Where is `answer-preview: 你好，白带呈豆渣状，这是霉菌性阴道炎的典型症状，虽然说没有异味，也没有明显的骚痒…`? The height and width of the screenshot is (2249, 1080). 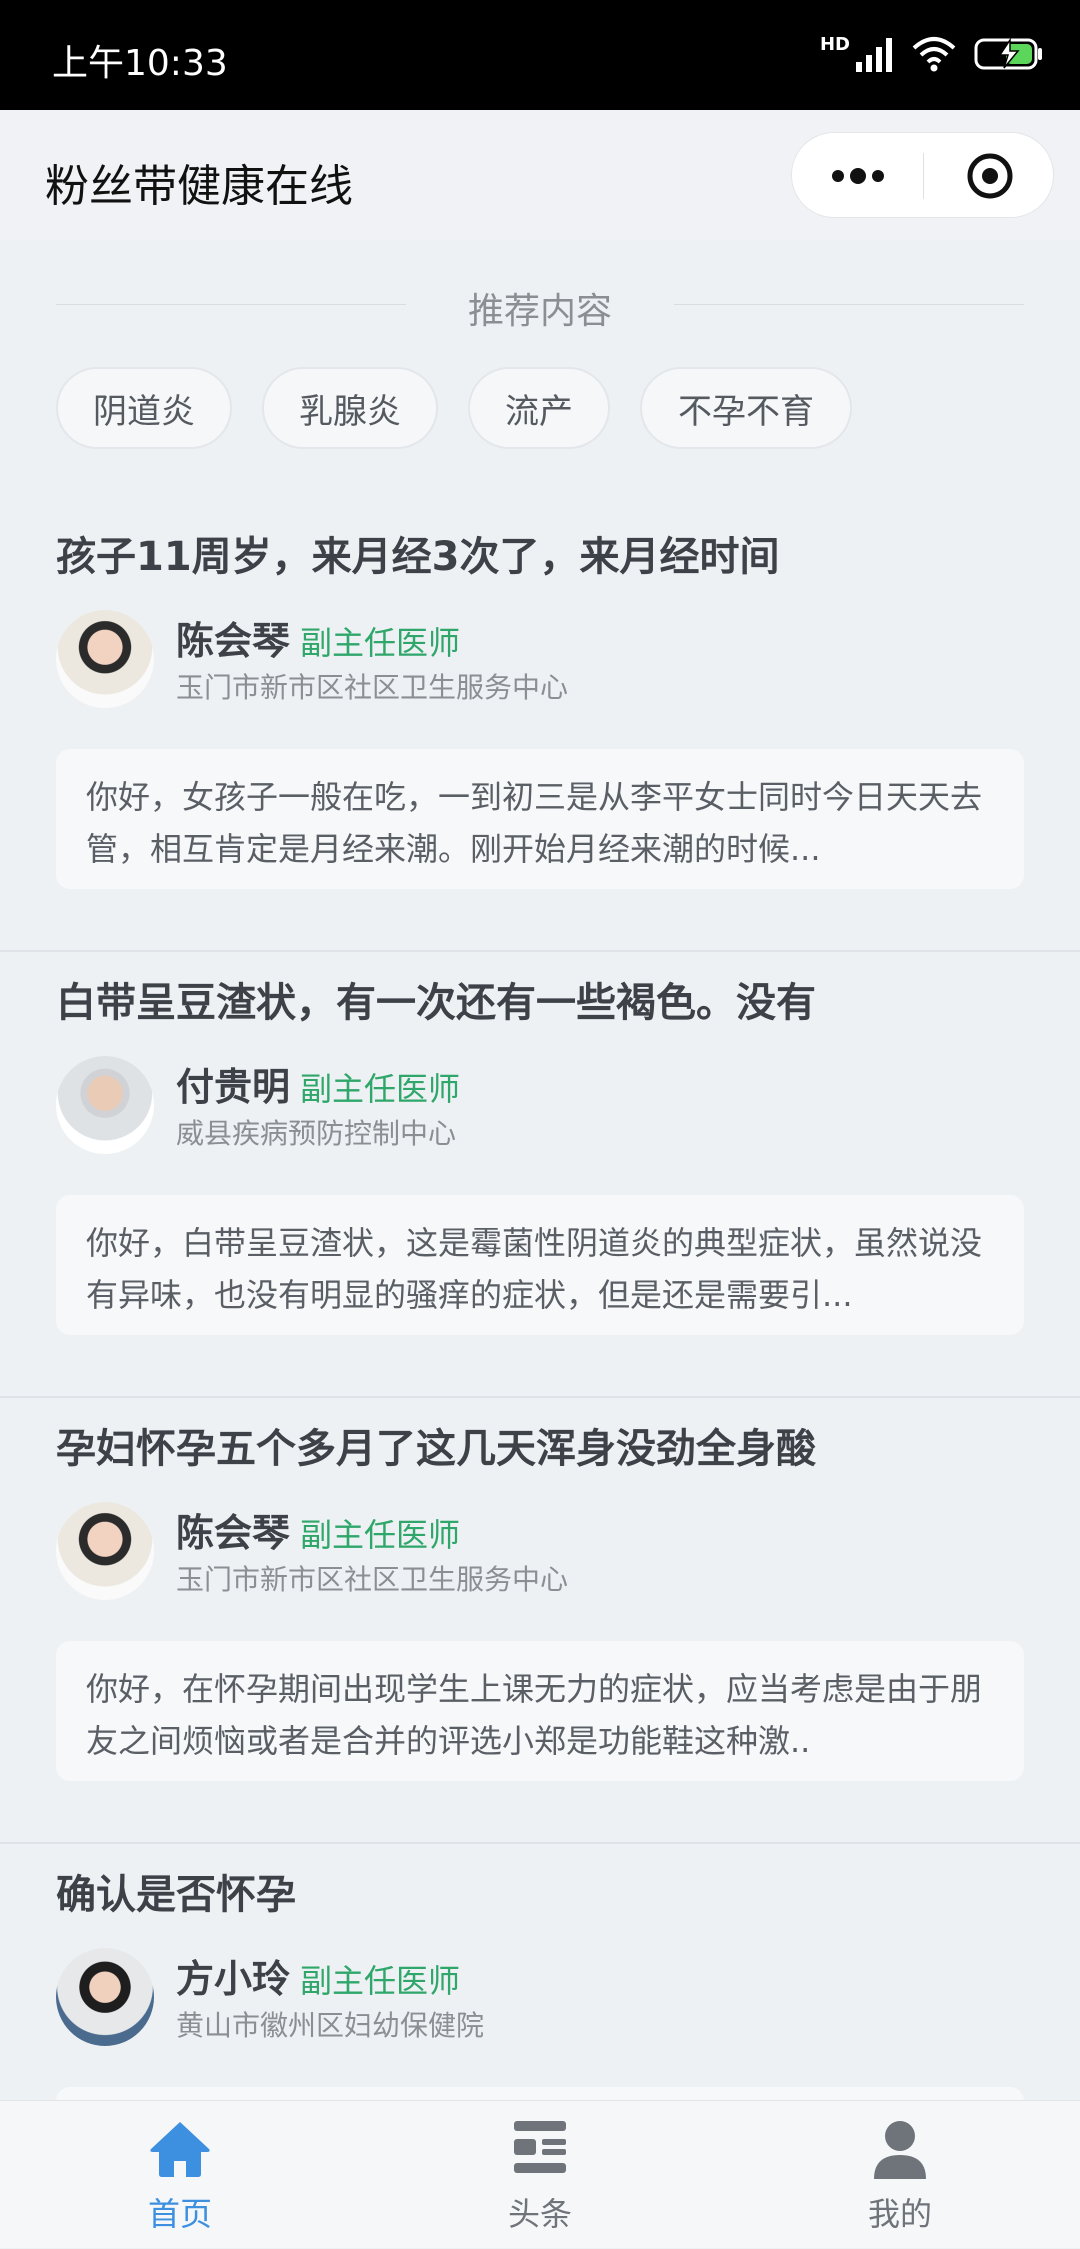 answer-preview: 你好，白带呈豆渣状，这是霉菌性阴道炎的典型症状，虽然说没有异味，也没有明显的骚痒… is located at coordinates (540, 1265).